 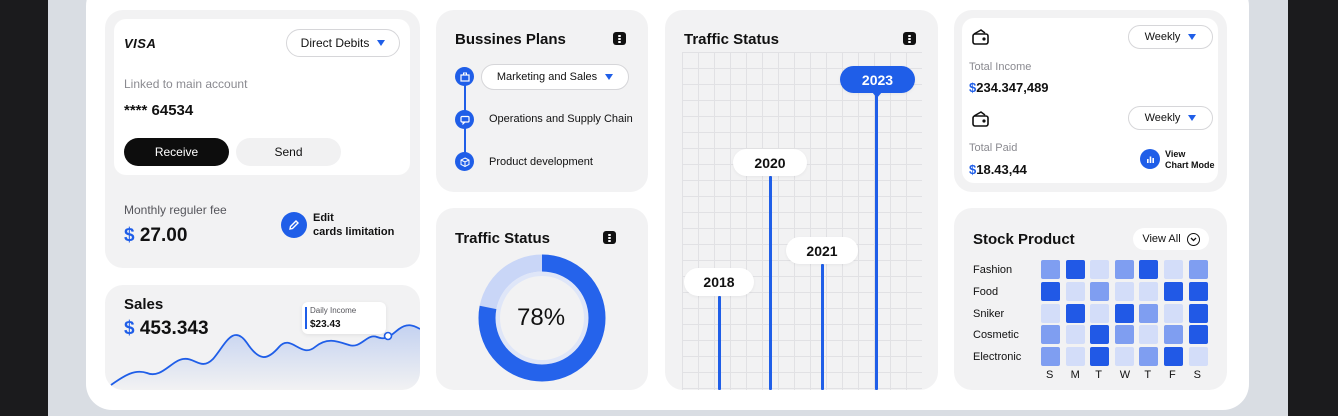 I want to click on send-label: Send, so click(x=288, y=152).